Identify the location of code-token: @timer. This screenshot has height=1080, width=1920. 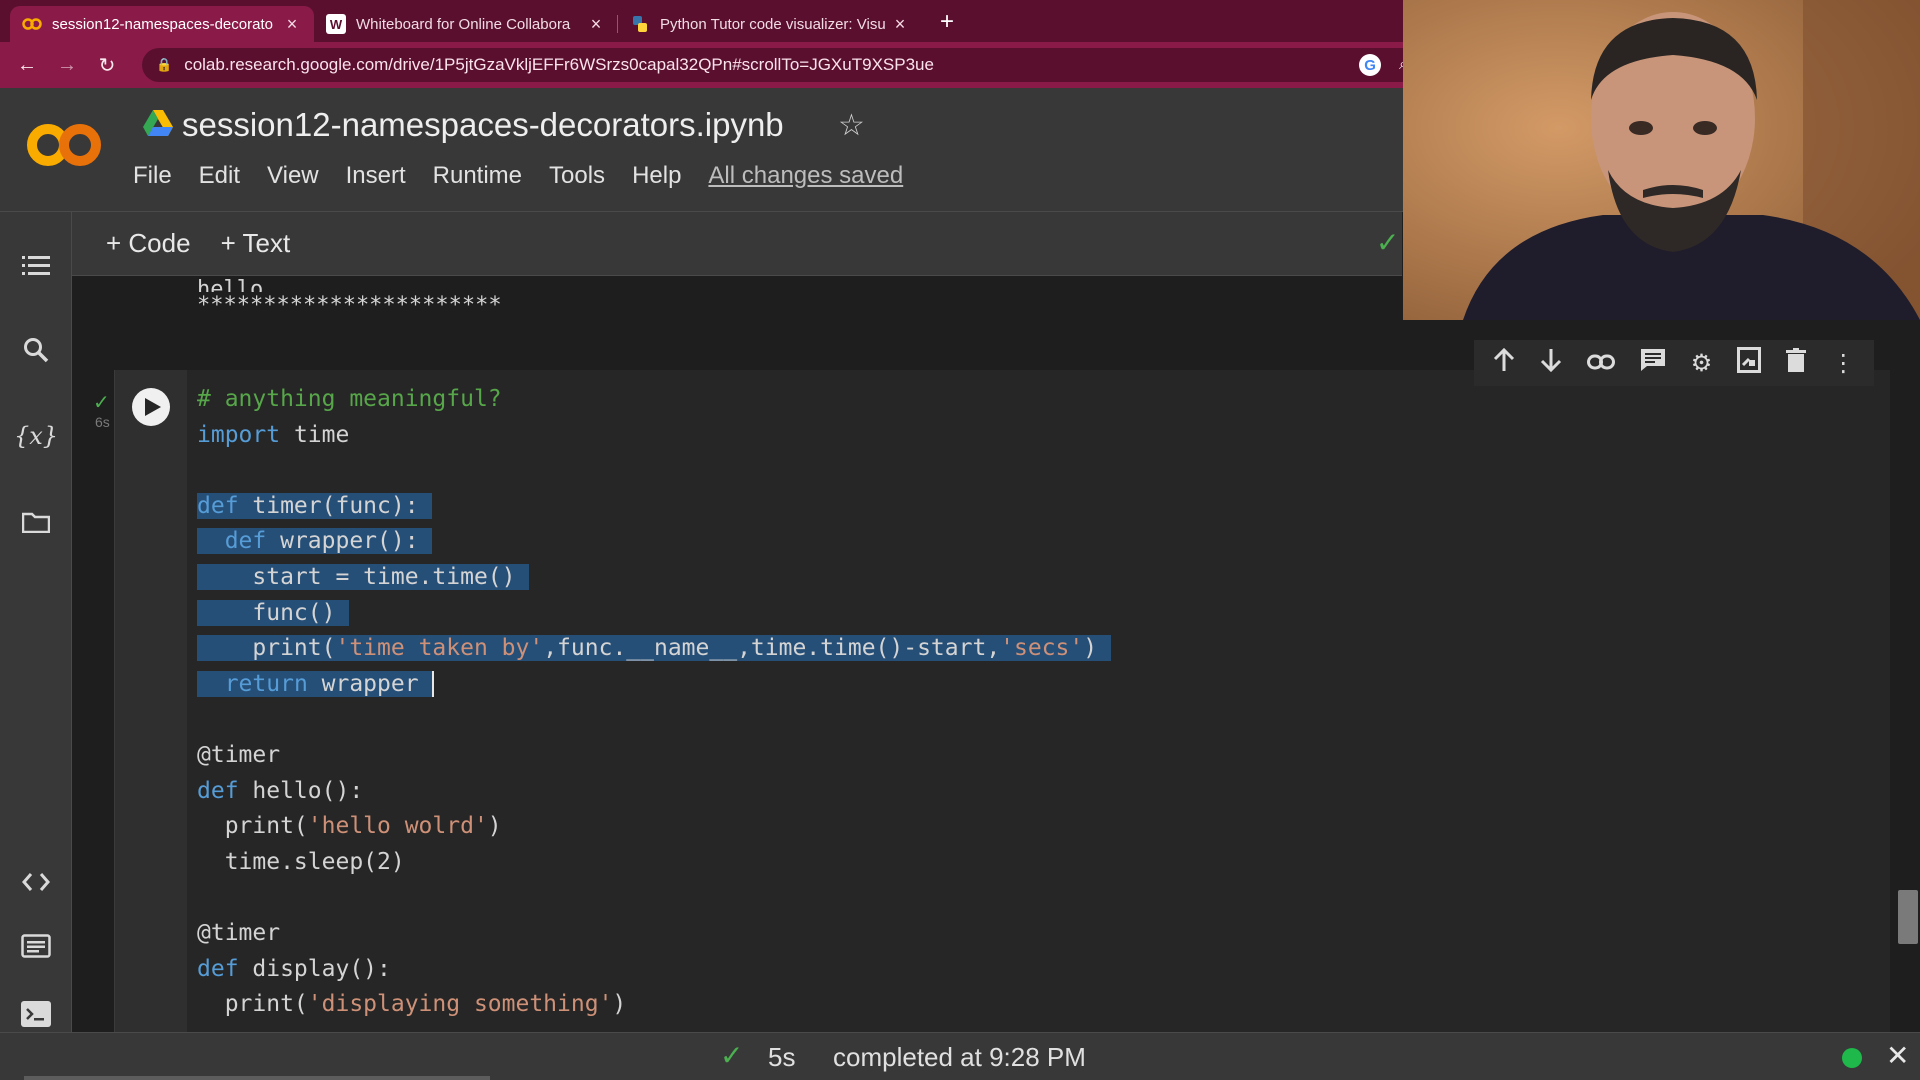
(239, 932).